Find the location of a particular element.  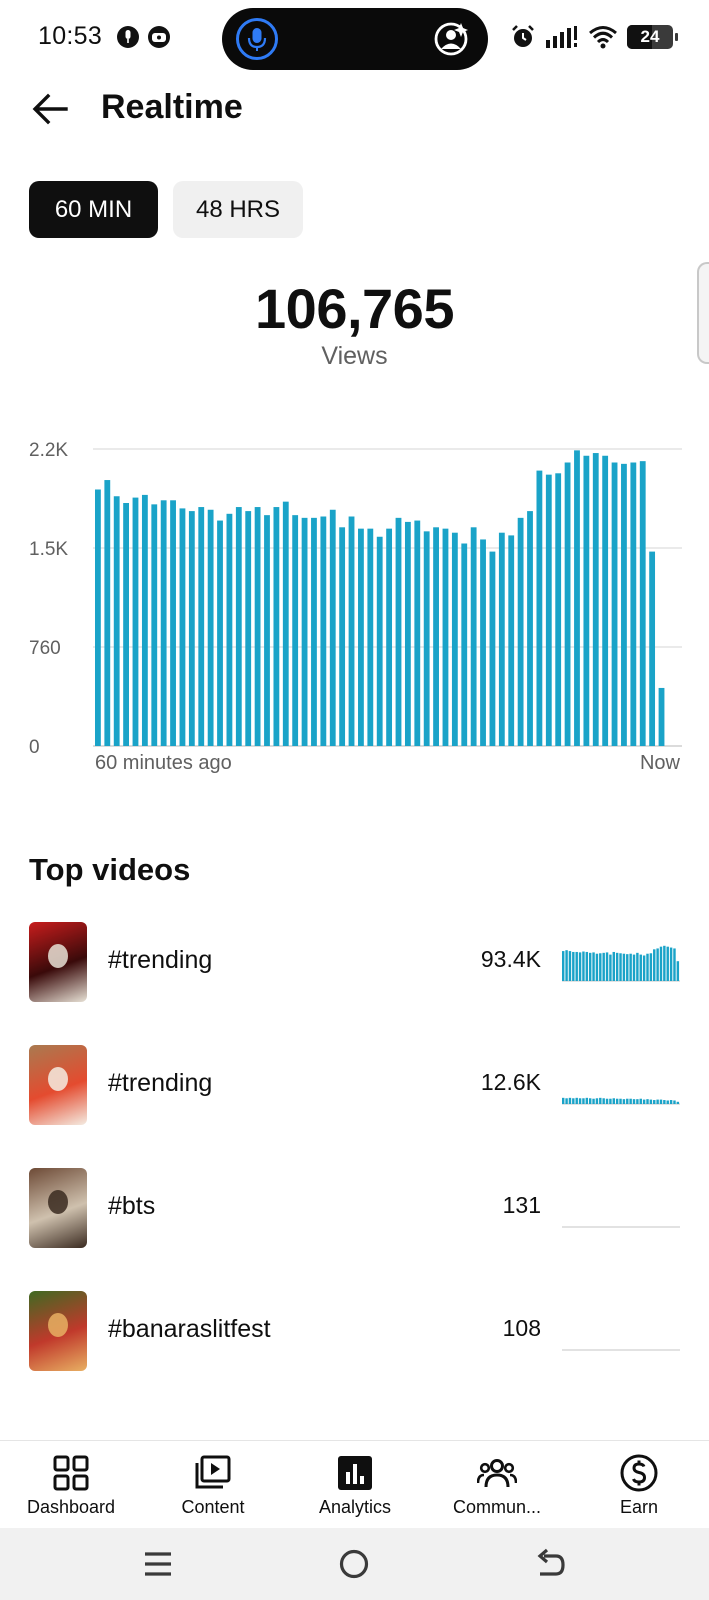

nav-analytics: Analytics is located at coordinates (355, 1485).